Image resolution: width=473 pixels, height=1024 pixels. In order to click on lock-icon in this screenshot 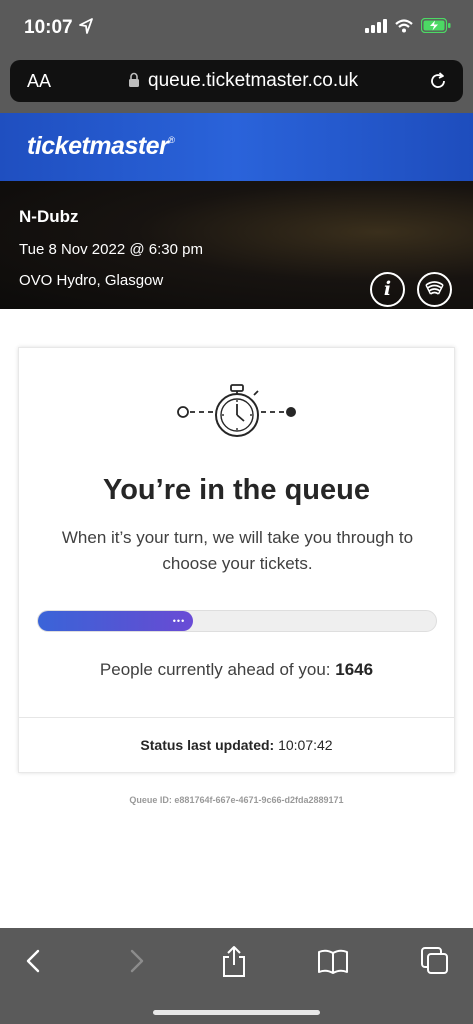, I will do `click(134, 79)`.